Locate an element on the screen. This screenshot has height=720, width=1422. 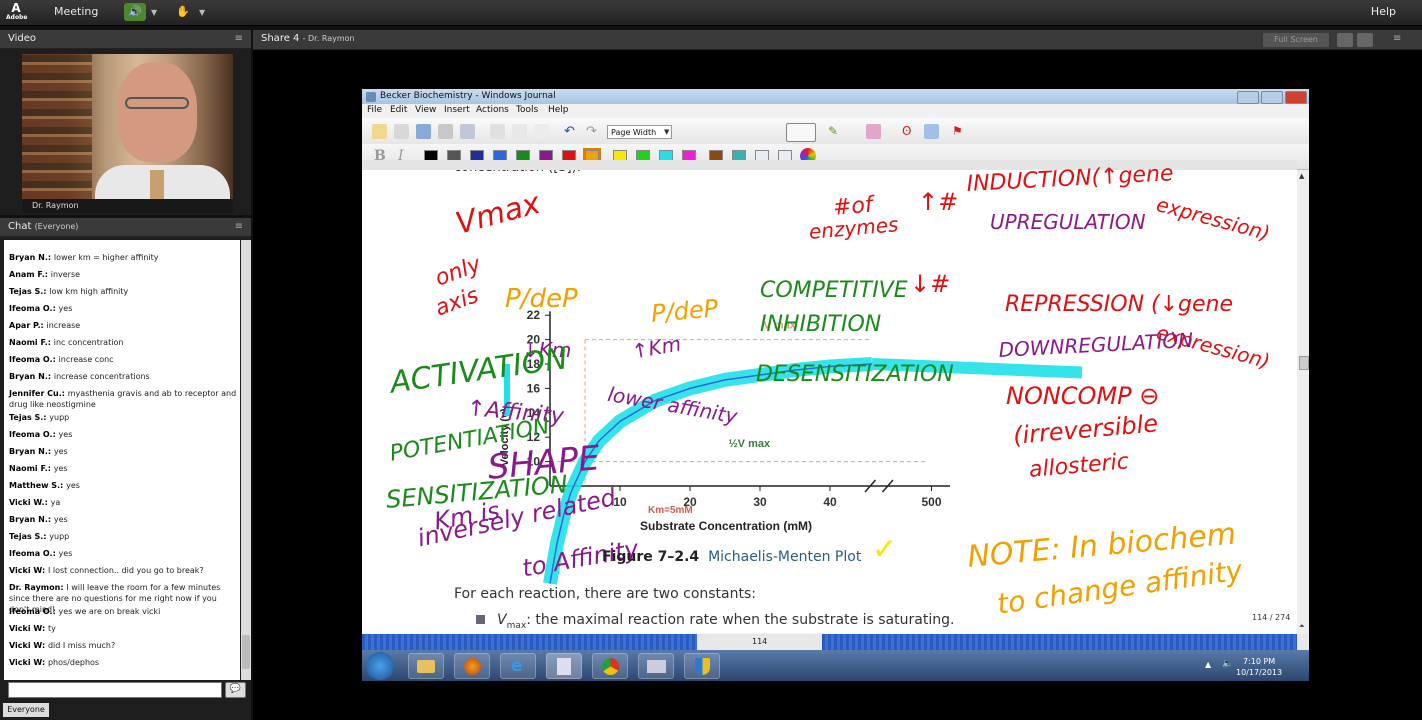
chat-text: inverse is located at coordinates (65, 274).